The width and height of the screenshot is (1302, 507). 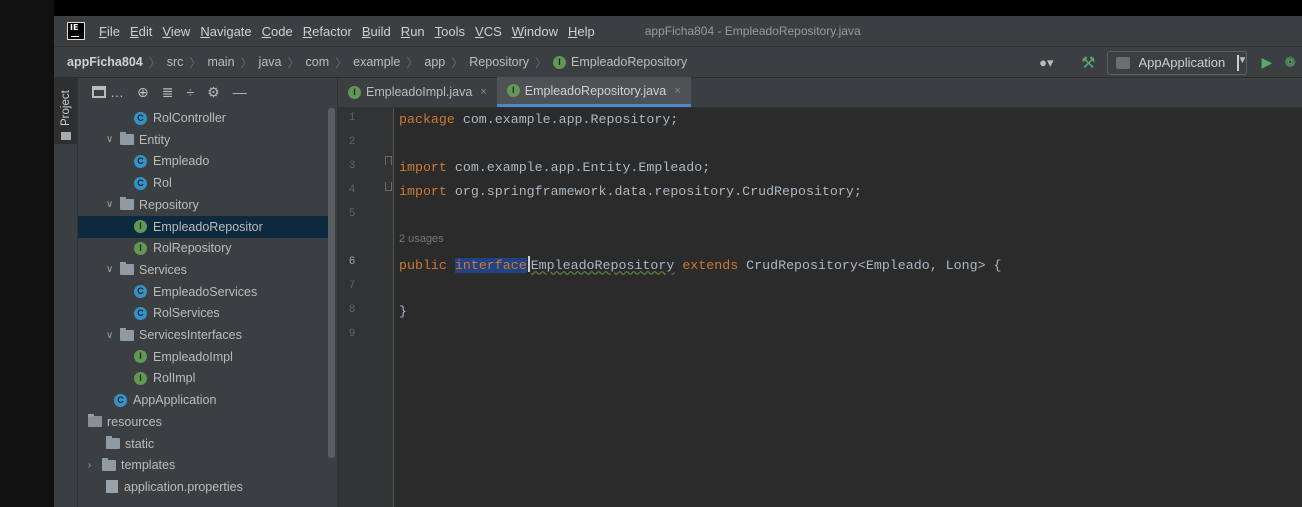 What do you see at coordinates (65, 111) in the screenshot?
I see `project-tool-tab: Project` at bounding box center [65, 111].